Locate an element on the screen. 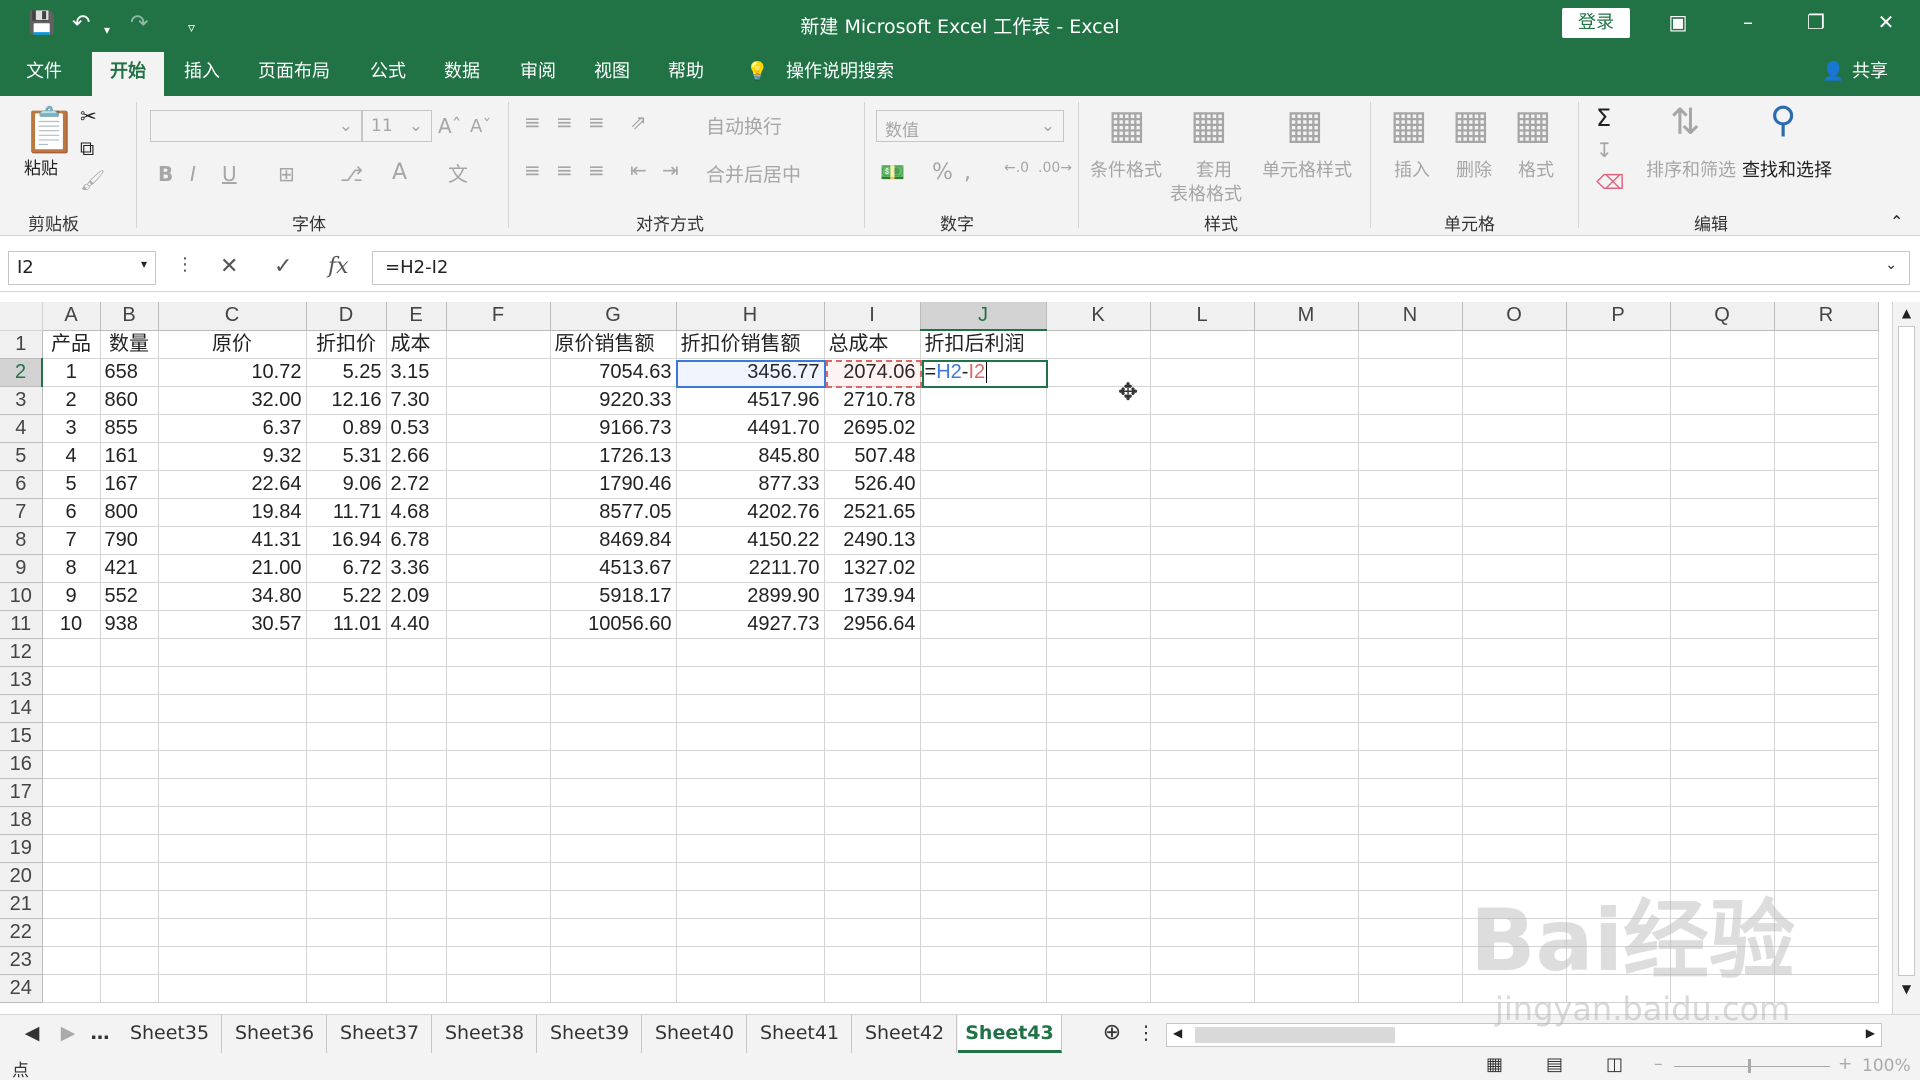  cell-b10: 552 is located at coordinates (129, 596).